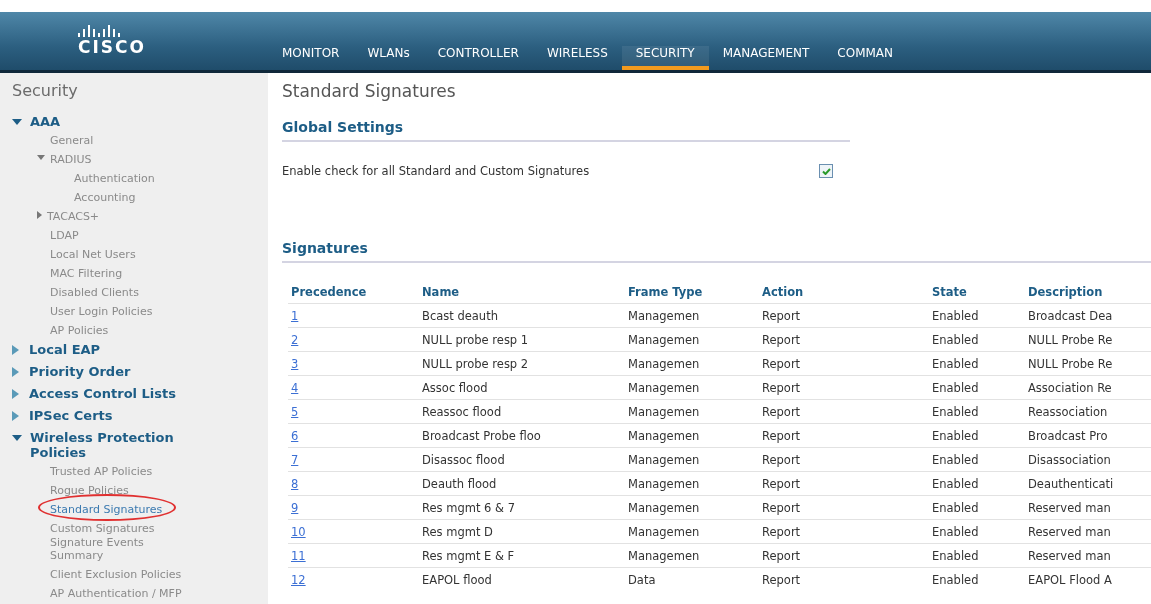 This screenshot has width=1151, height=604. Describe the element at coordinates (522, 339) in the screenshot. I see `table-cell: NULL probe resp 1` at that location.